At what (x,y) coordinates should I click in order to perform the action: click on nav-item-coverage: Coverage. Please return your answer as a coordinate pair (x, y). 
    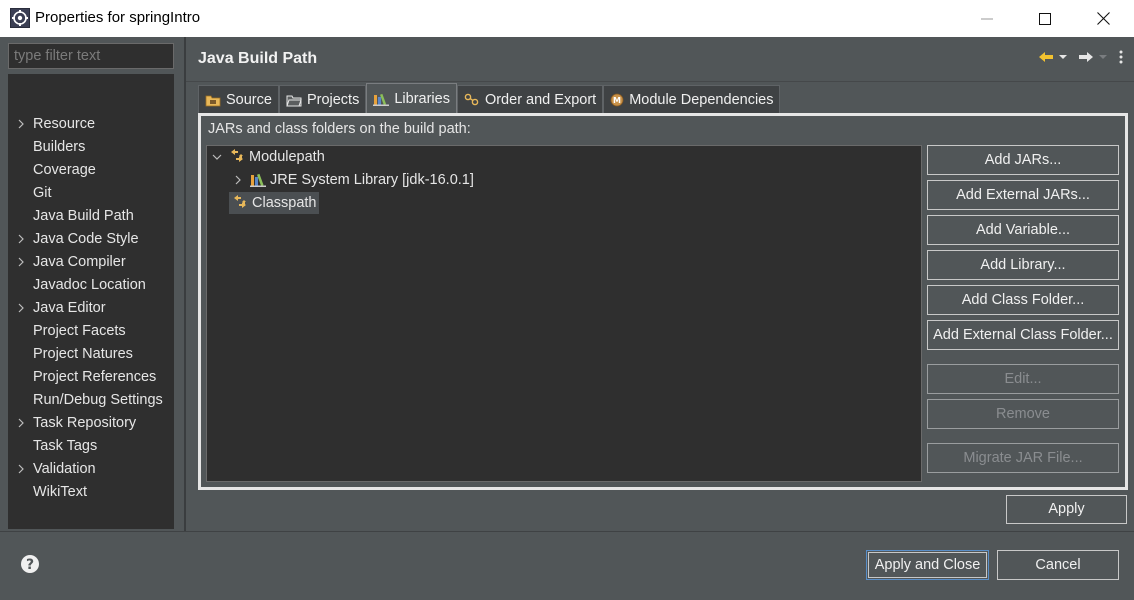
    Looking at the image, I should click on (91, 170).